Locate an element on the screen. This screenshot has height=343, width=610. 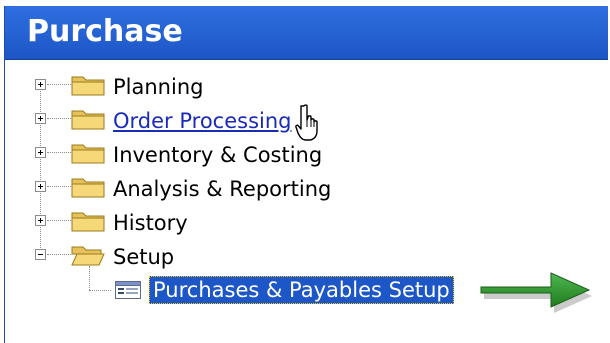
green-arrow-icon is located at coordinates (536, 292).